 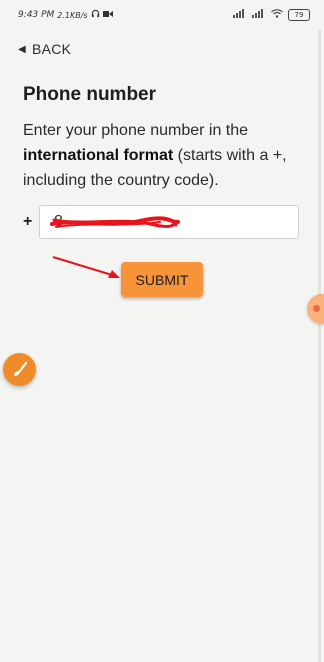 I want to click on status-left: 9:43 PM 2.1KB/s, so click(x=65, y=15).